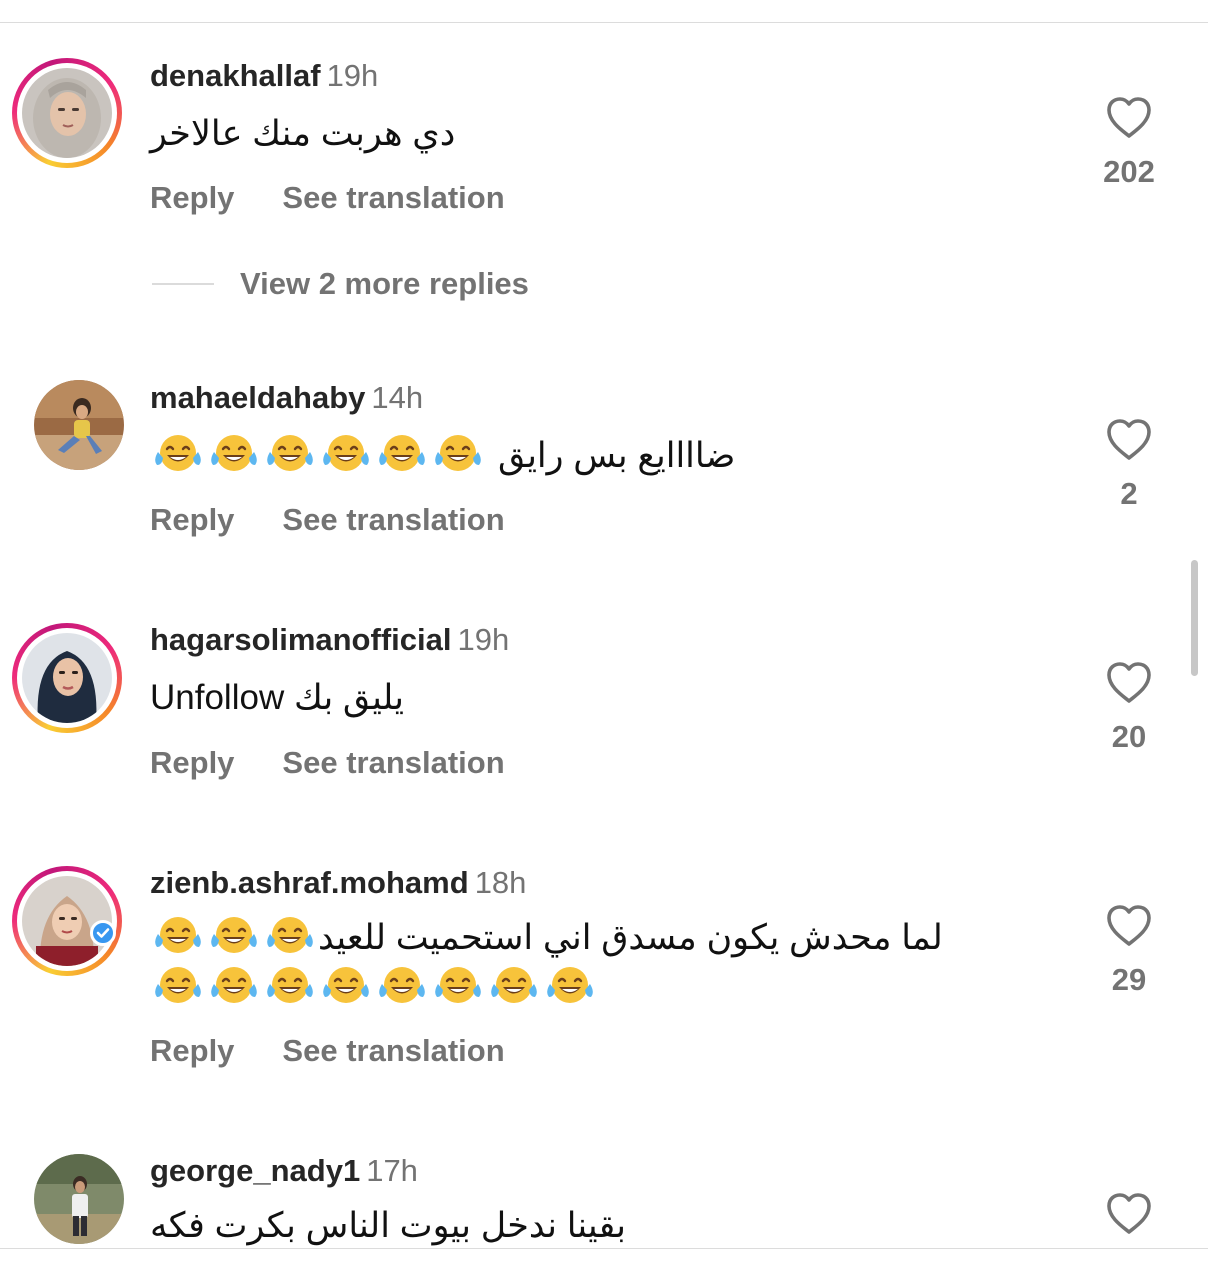 The width and height of the screenshot is (1208, 1280). Describe the element at coordinates (1194, 618) in the screenshot. I see `scrollbar` at that location.